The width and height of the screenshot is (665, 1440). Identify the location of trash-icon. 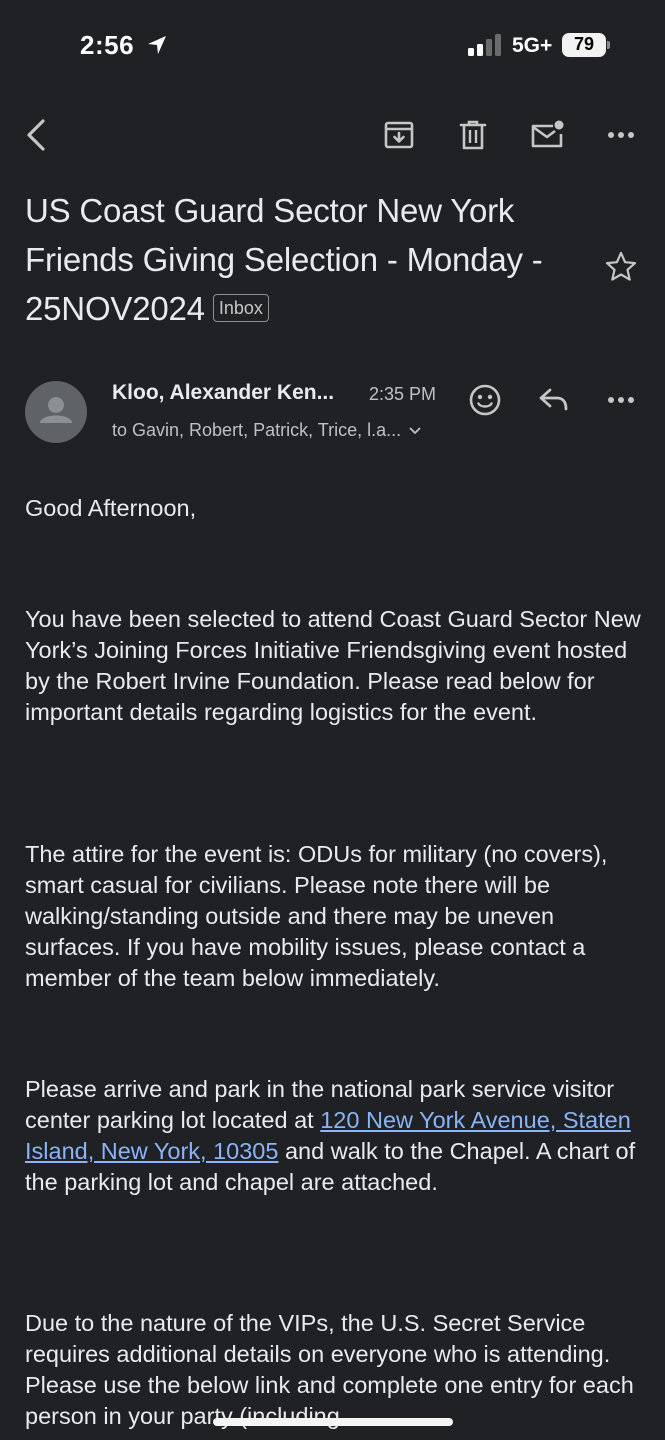
(473, 135).